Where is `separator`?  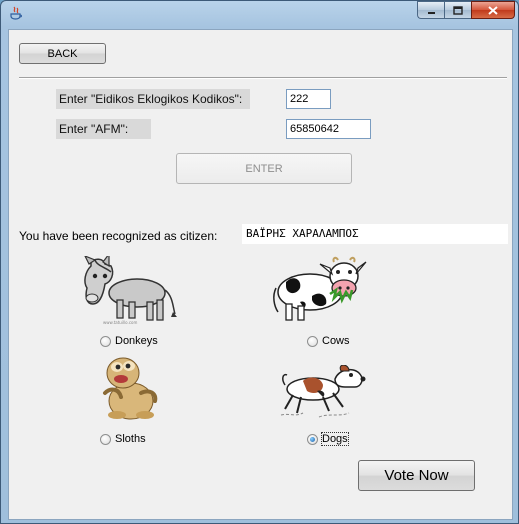 separator is located at coordinates (263, 78).